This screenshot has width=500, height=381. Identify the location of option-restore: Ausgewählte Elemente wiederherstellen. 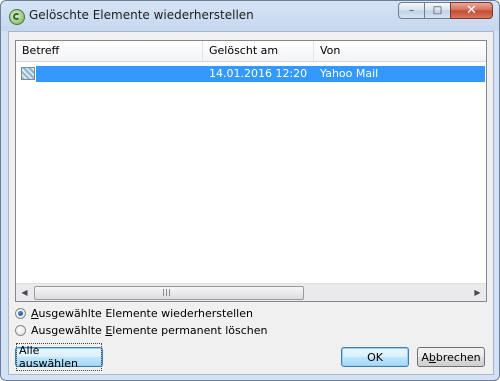
(134, 313).